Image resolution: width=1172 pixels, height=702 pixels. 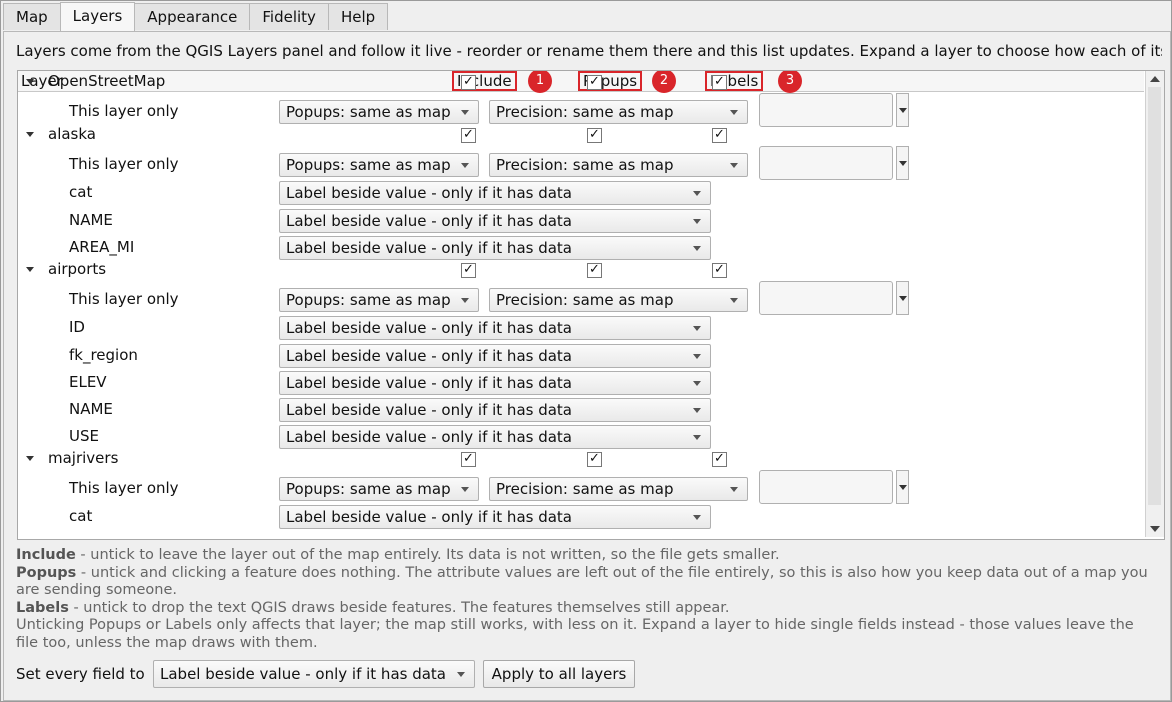 I want to click on field-name: cat, so click(x=81, y=192).